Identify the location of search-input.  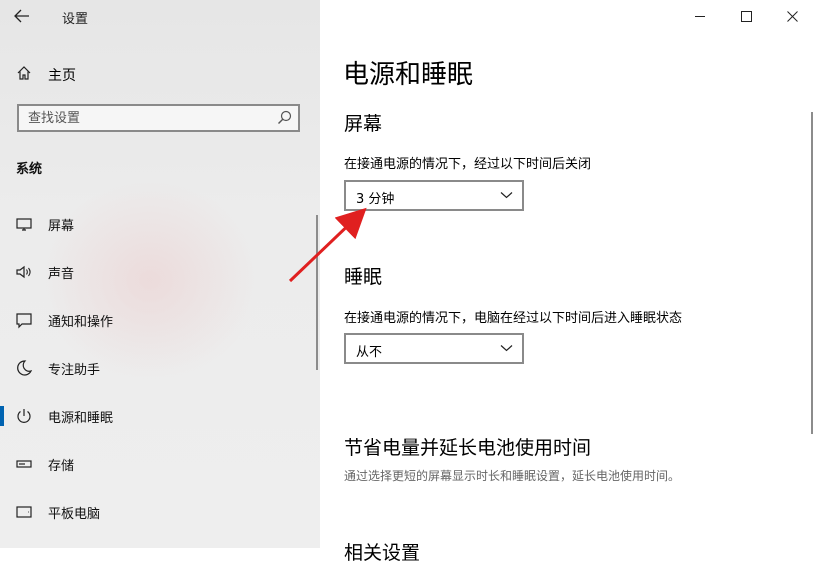
(144, 118).